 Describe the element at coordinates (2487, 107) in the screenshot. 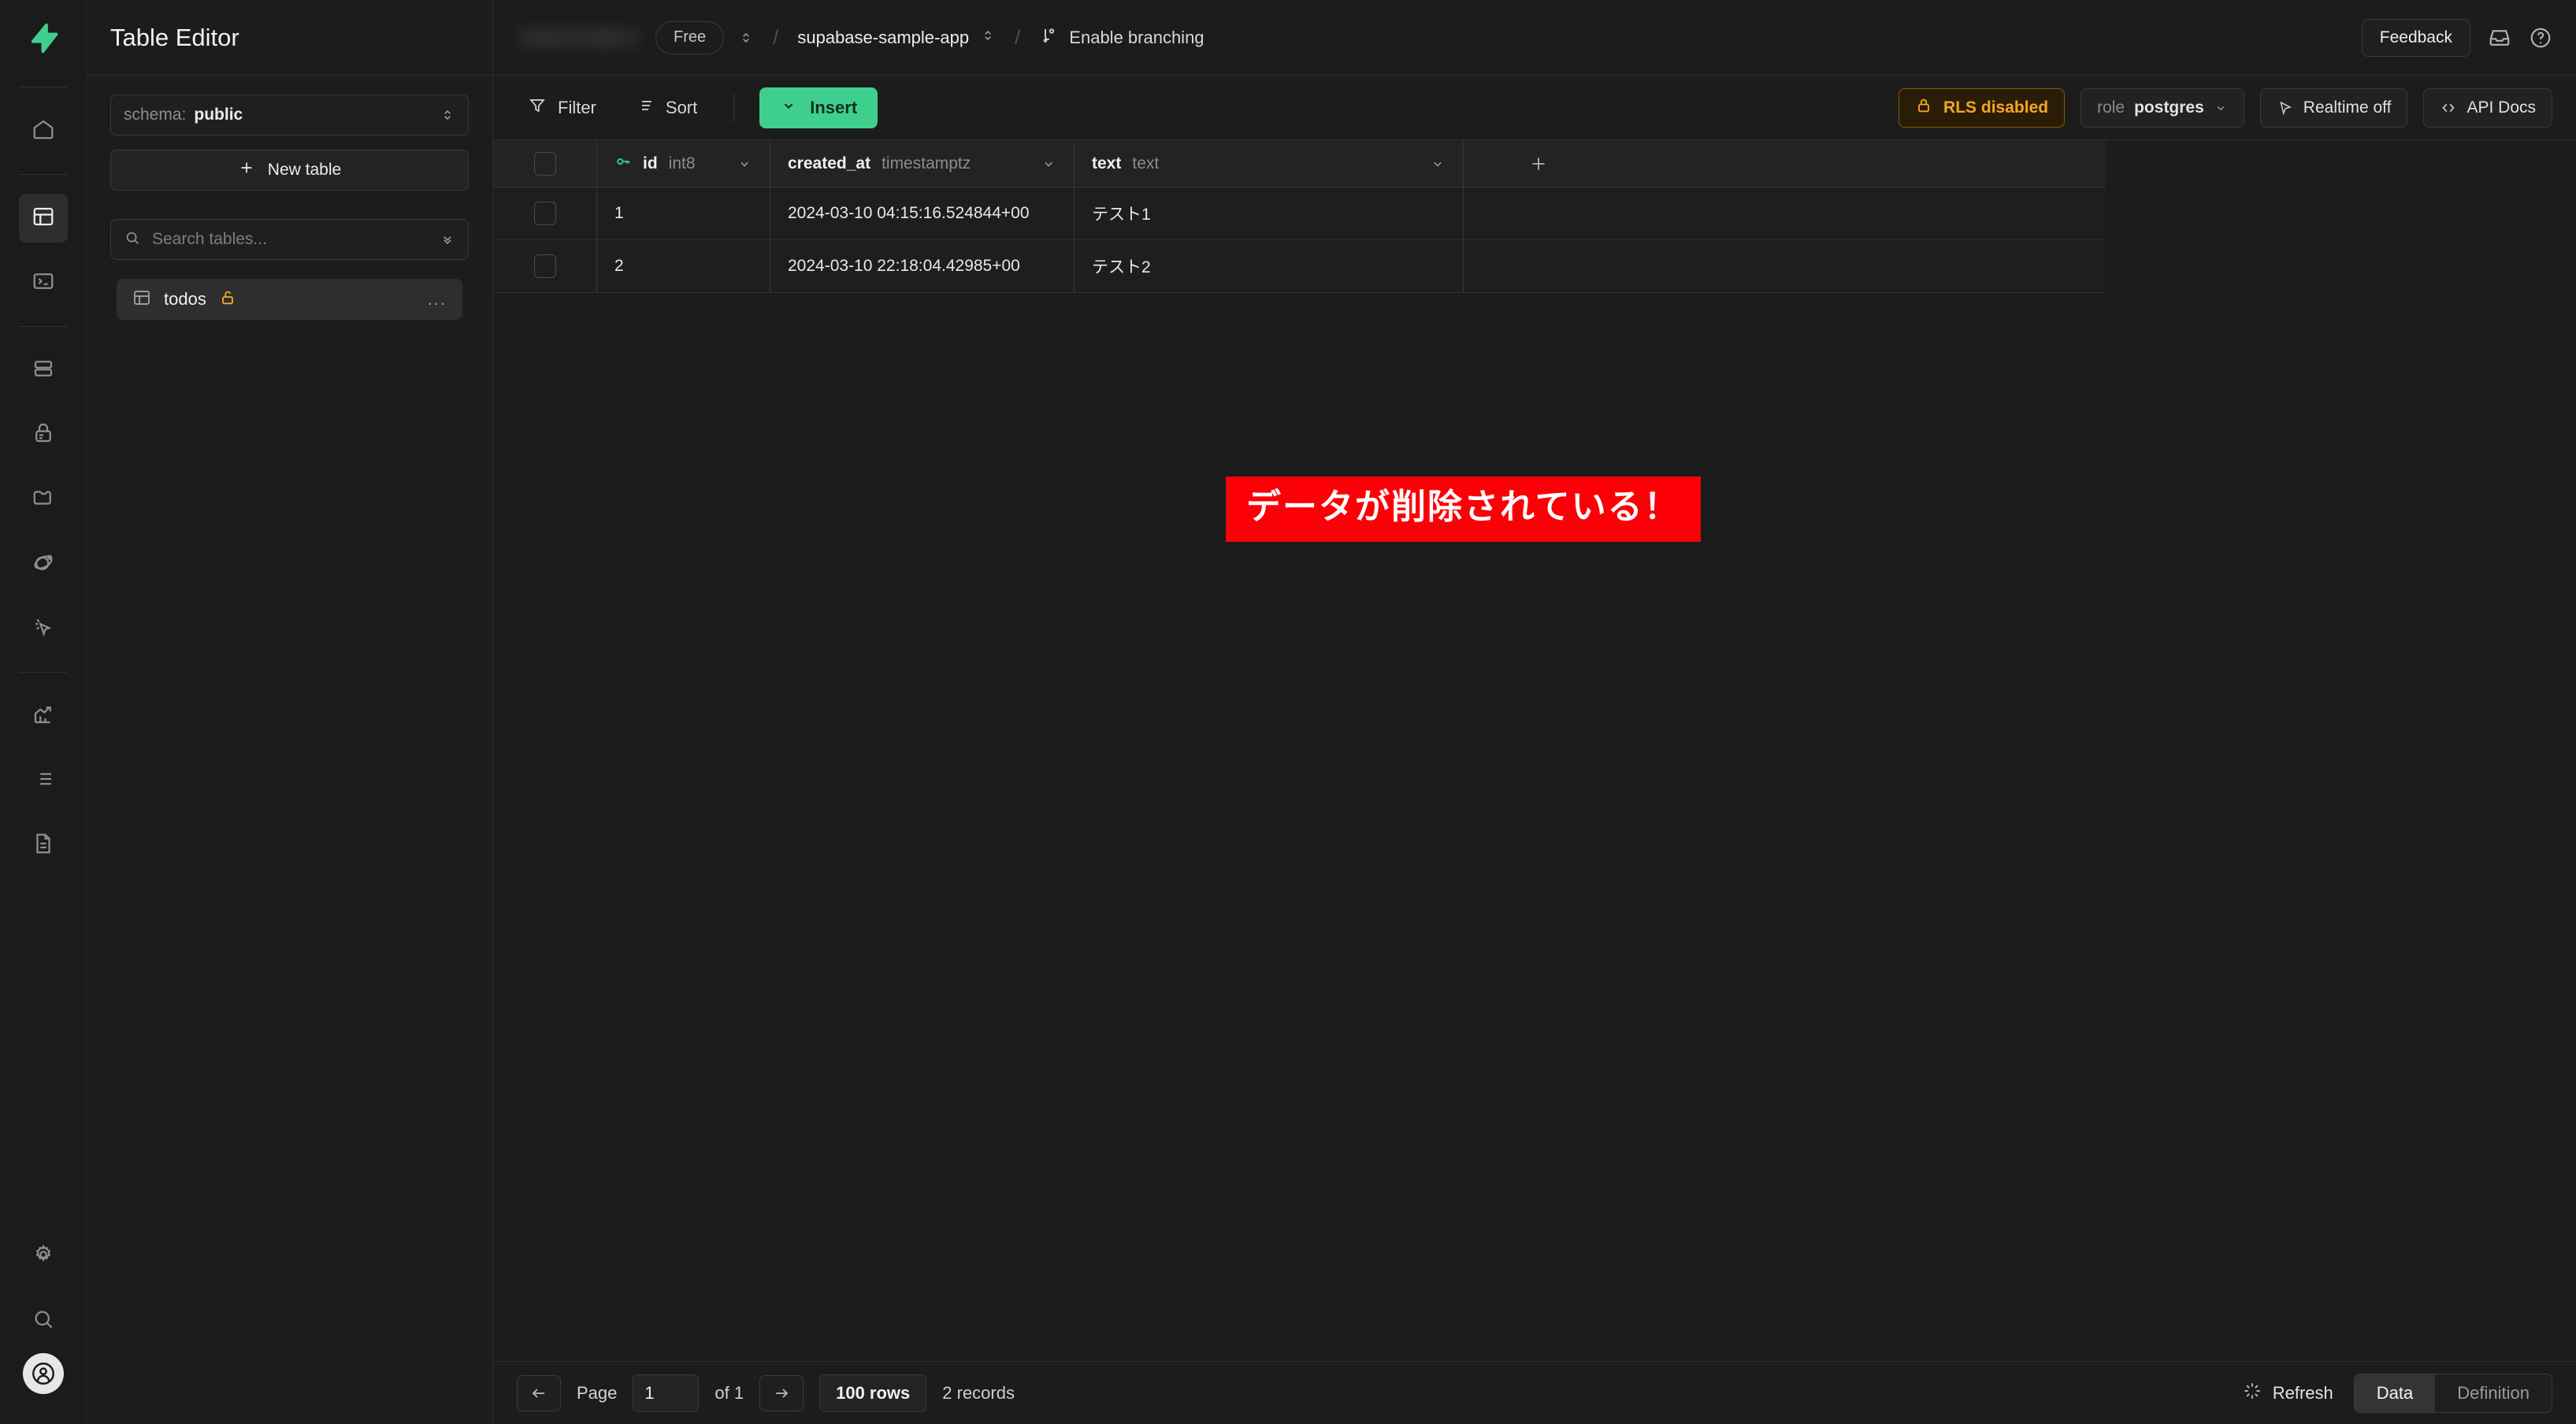

I see `api-docs-button: API Docs` at that location.